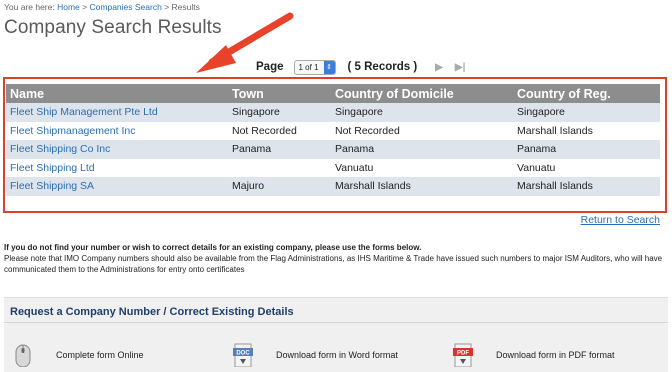  I want to click on registration-cell: Vanuatu, so click(586, 167).